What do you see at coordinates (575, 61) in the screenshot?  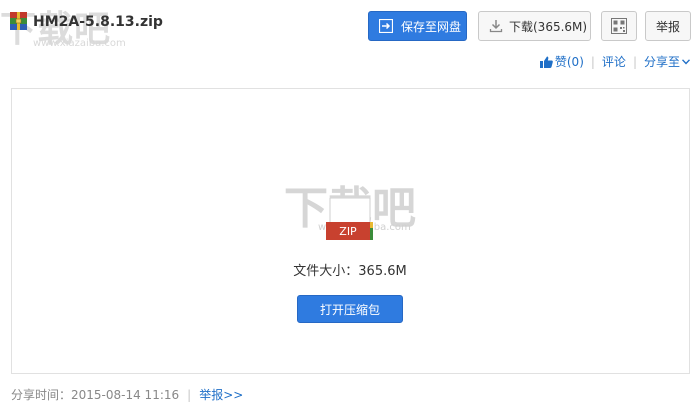 I see `like-count: (0)` at bounding box center [575, 61].